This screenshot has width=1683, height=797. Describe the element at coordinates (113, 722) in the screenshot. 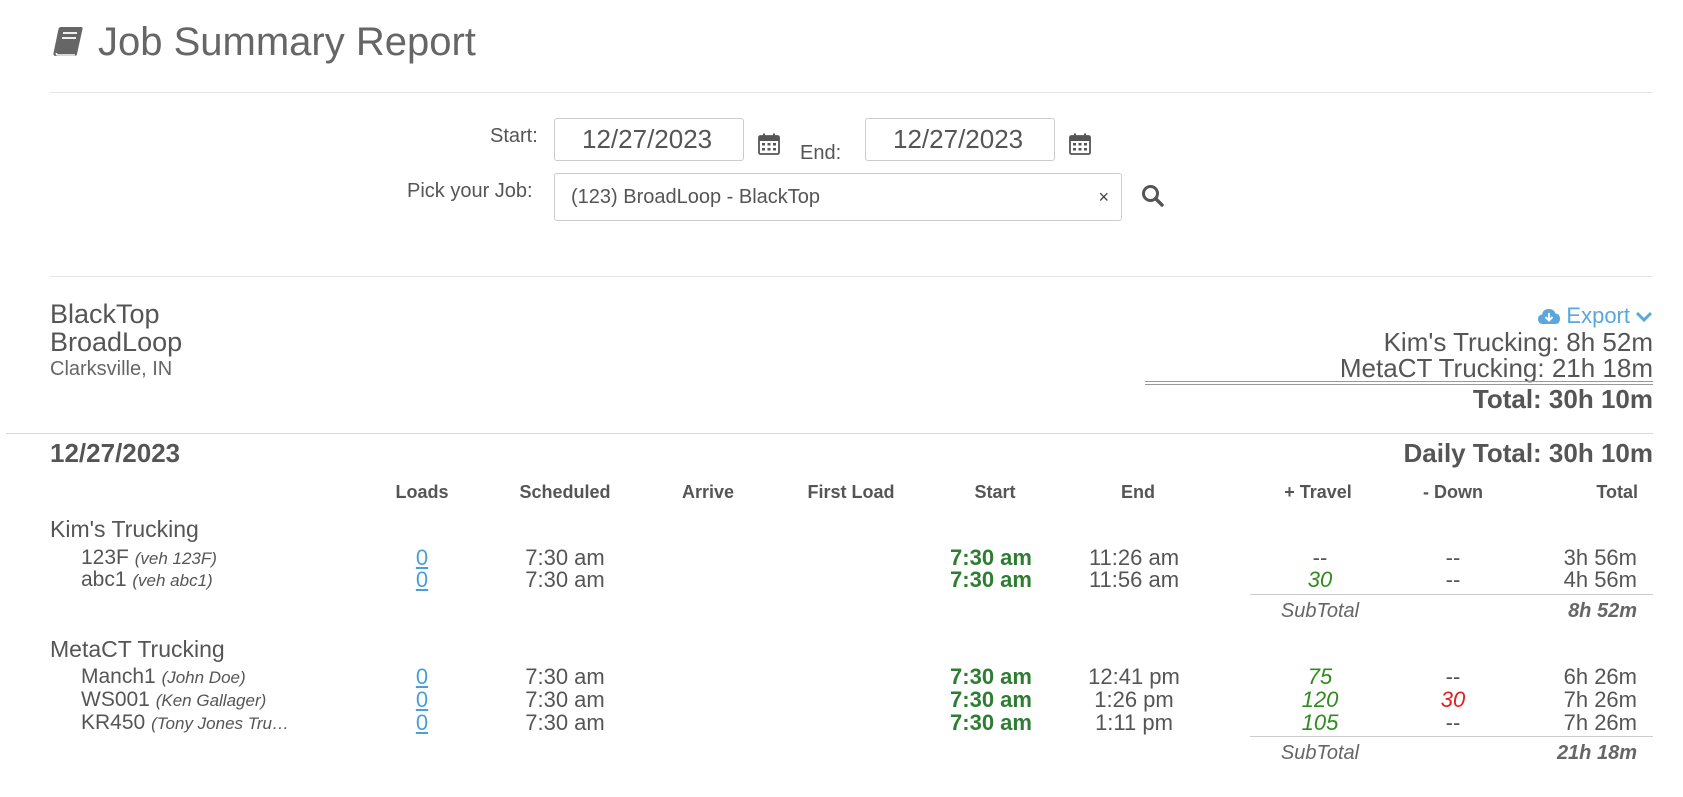

I see `vehicle-id: KR450` at that location.